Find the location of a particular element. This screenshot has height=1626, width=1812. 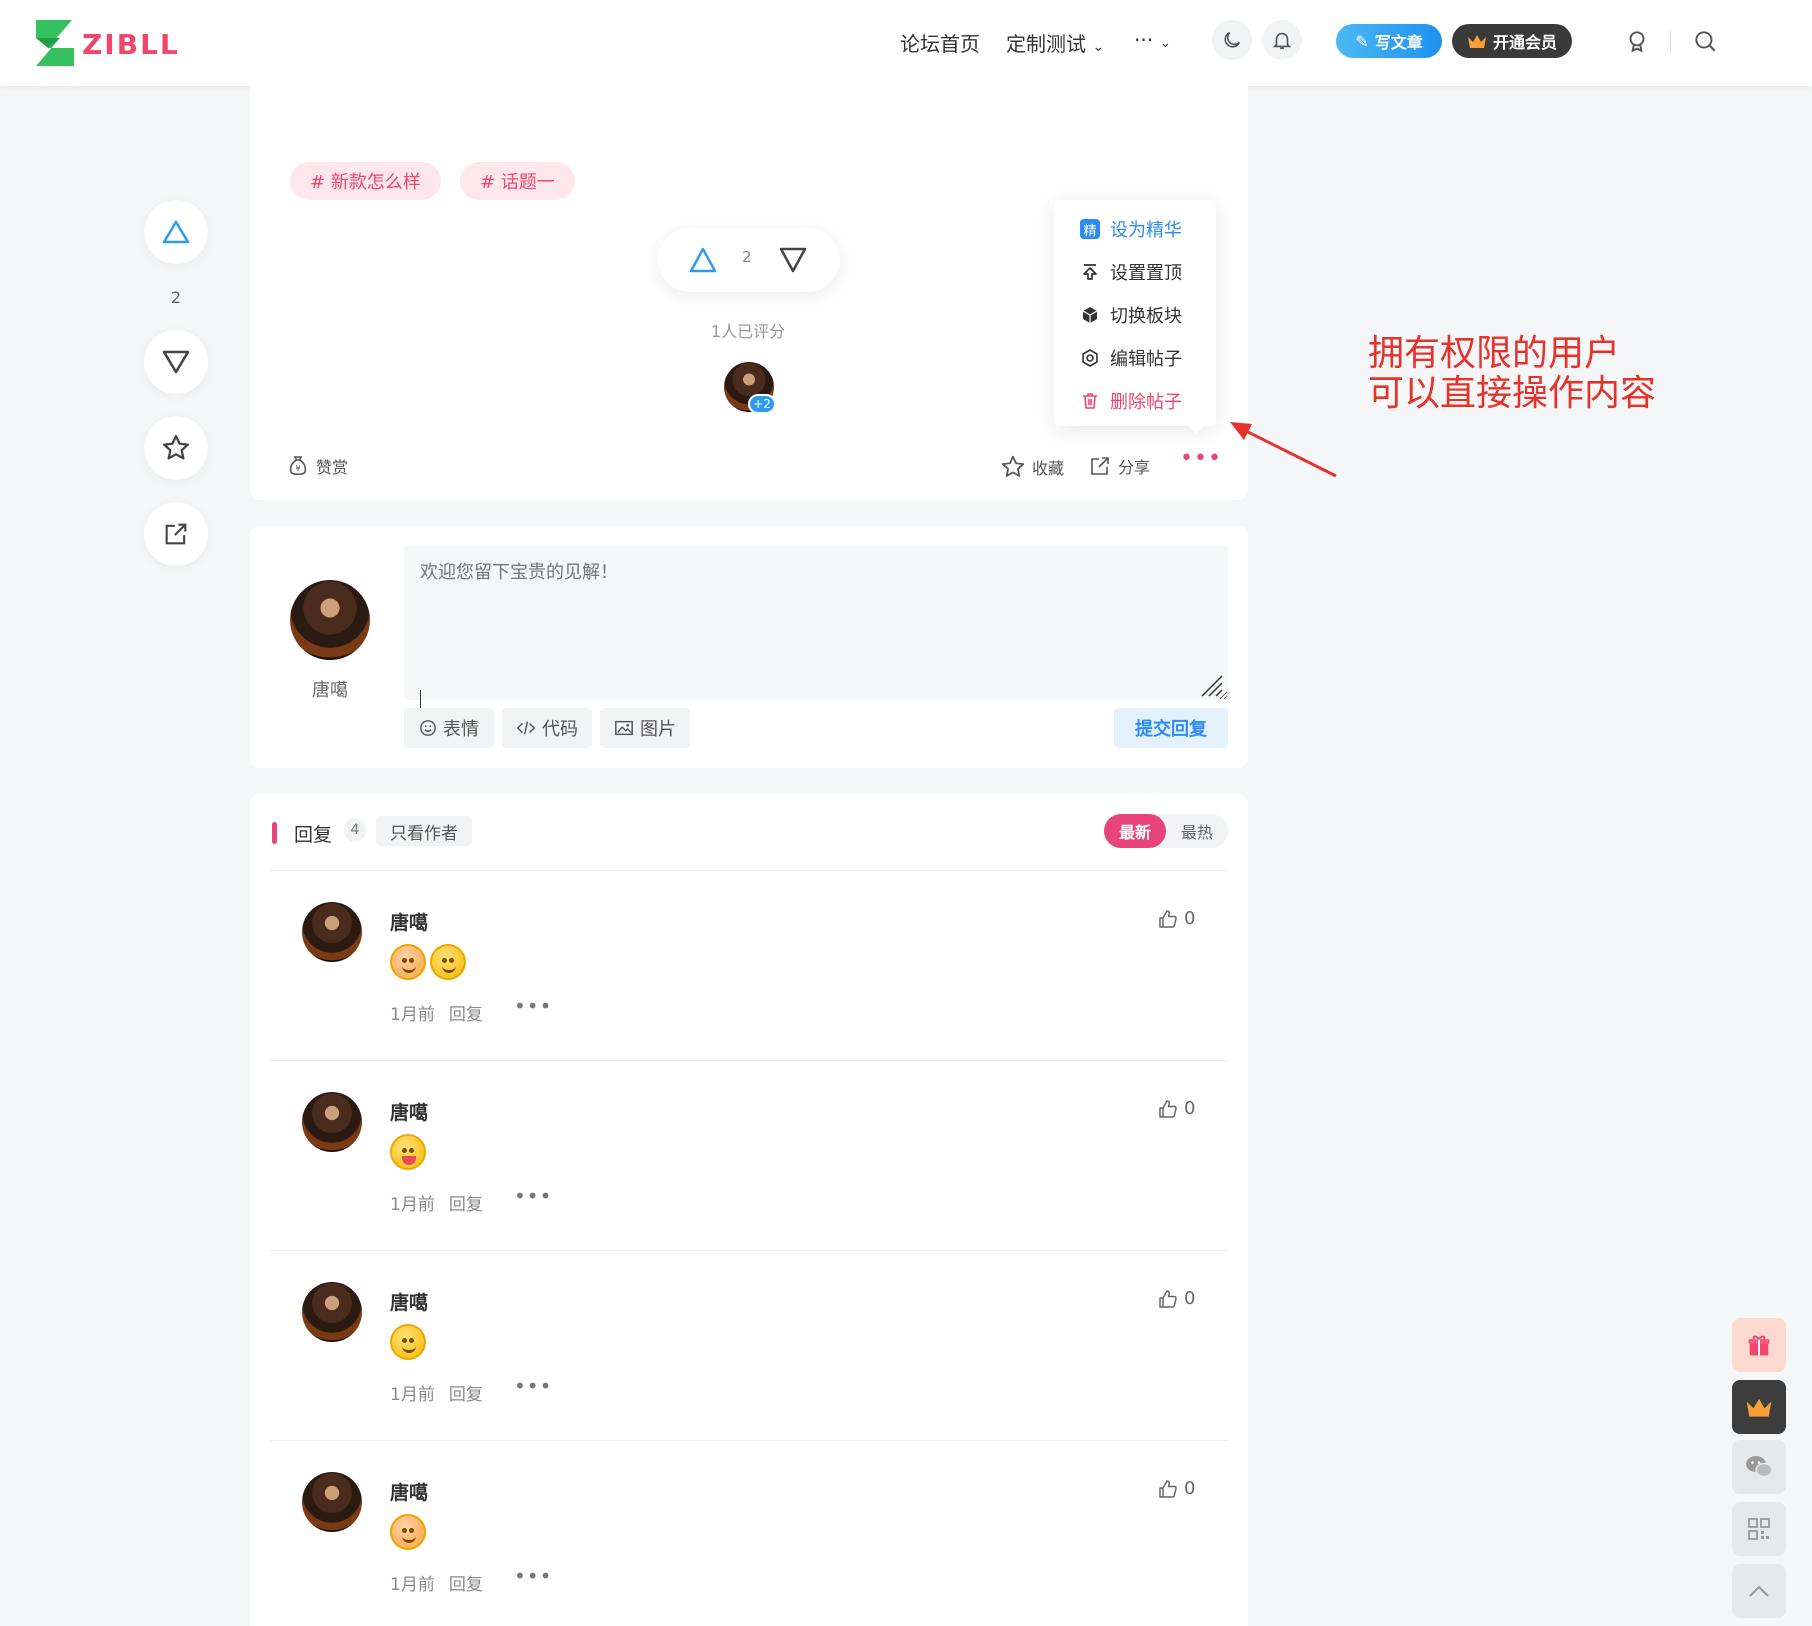

gift-button is located at coordinates (1759, 1345).